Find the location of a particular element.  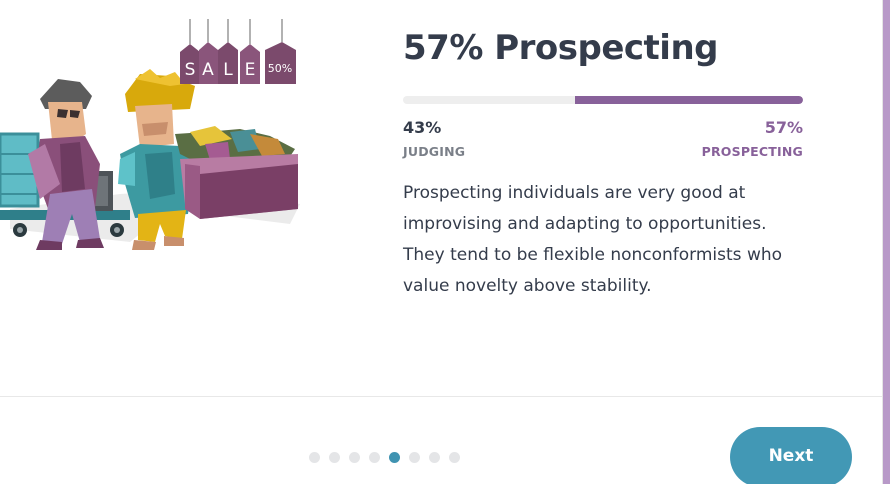

sale-bin is located at coordinates (236, 172).